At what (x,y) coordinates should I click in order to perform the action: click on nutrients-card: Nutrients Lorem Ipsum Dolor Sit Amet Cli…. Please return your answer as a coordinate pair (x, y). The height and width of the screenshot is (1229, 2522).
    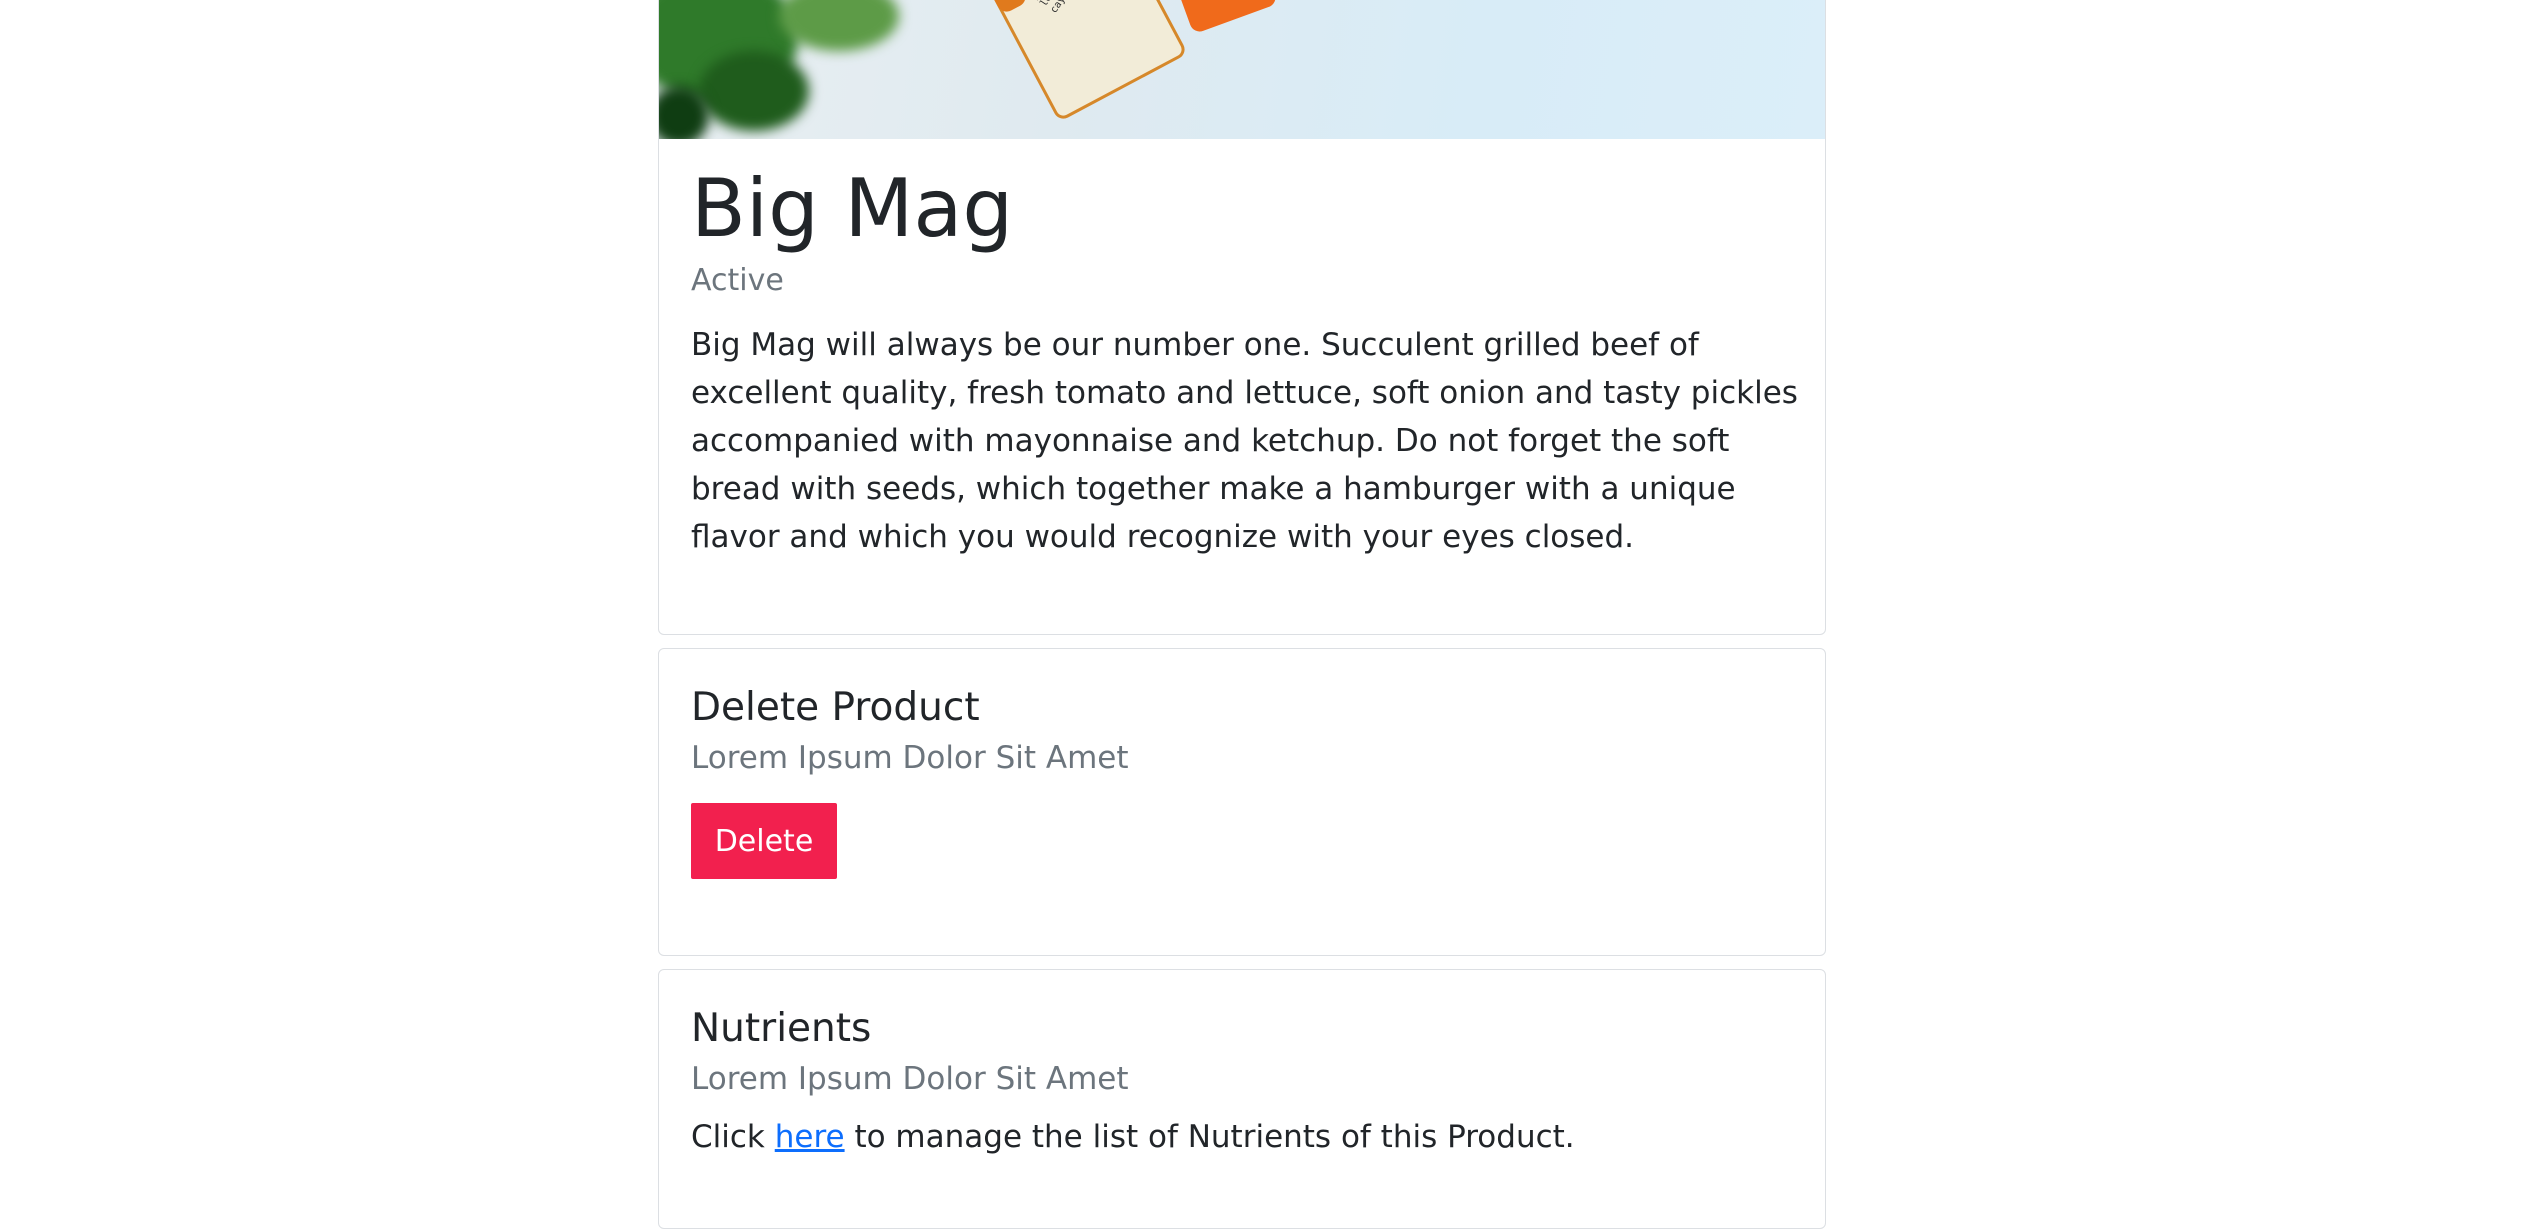
    Looking at the image, I should click on (1242, 1099).